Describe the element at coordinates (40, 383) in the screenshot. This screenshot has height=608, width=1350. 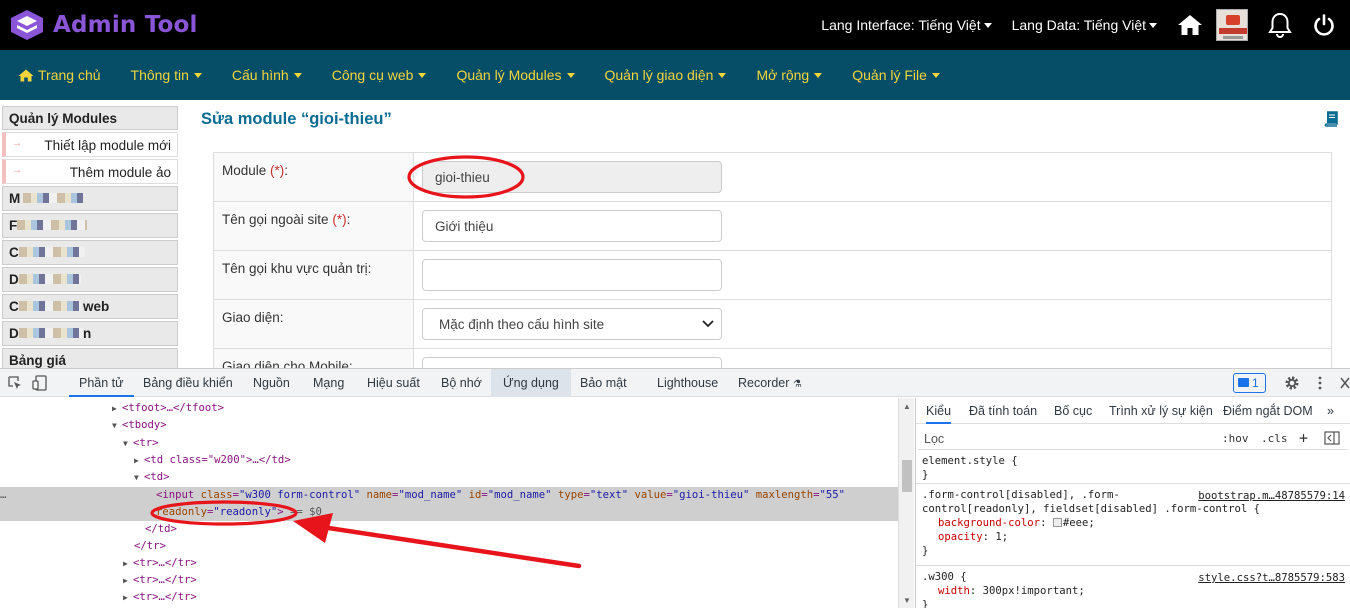
I see `device-toolbar-icon` at that location.